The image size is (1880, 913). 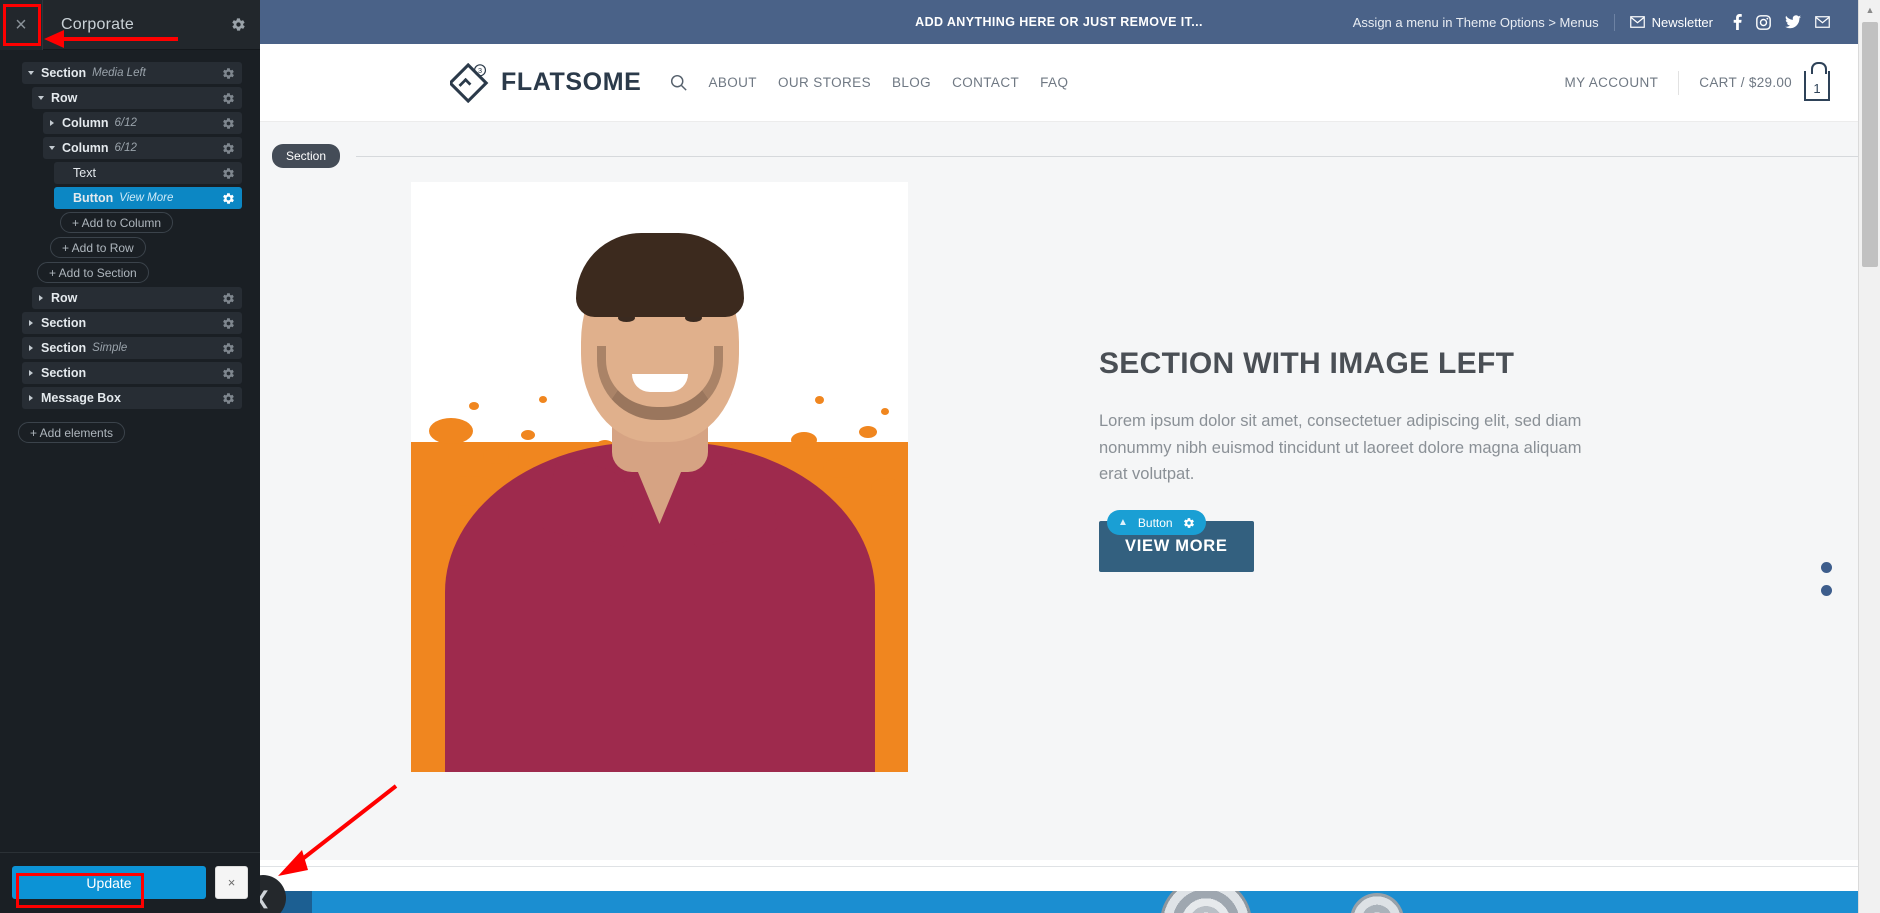 What do you see at coordinates (1822, 22) in the screenshot?
I see `email-icon` at bounding box center [1822, 22].